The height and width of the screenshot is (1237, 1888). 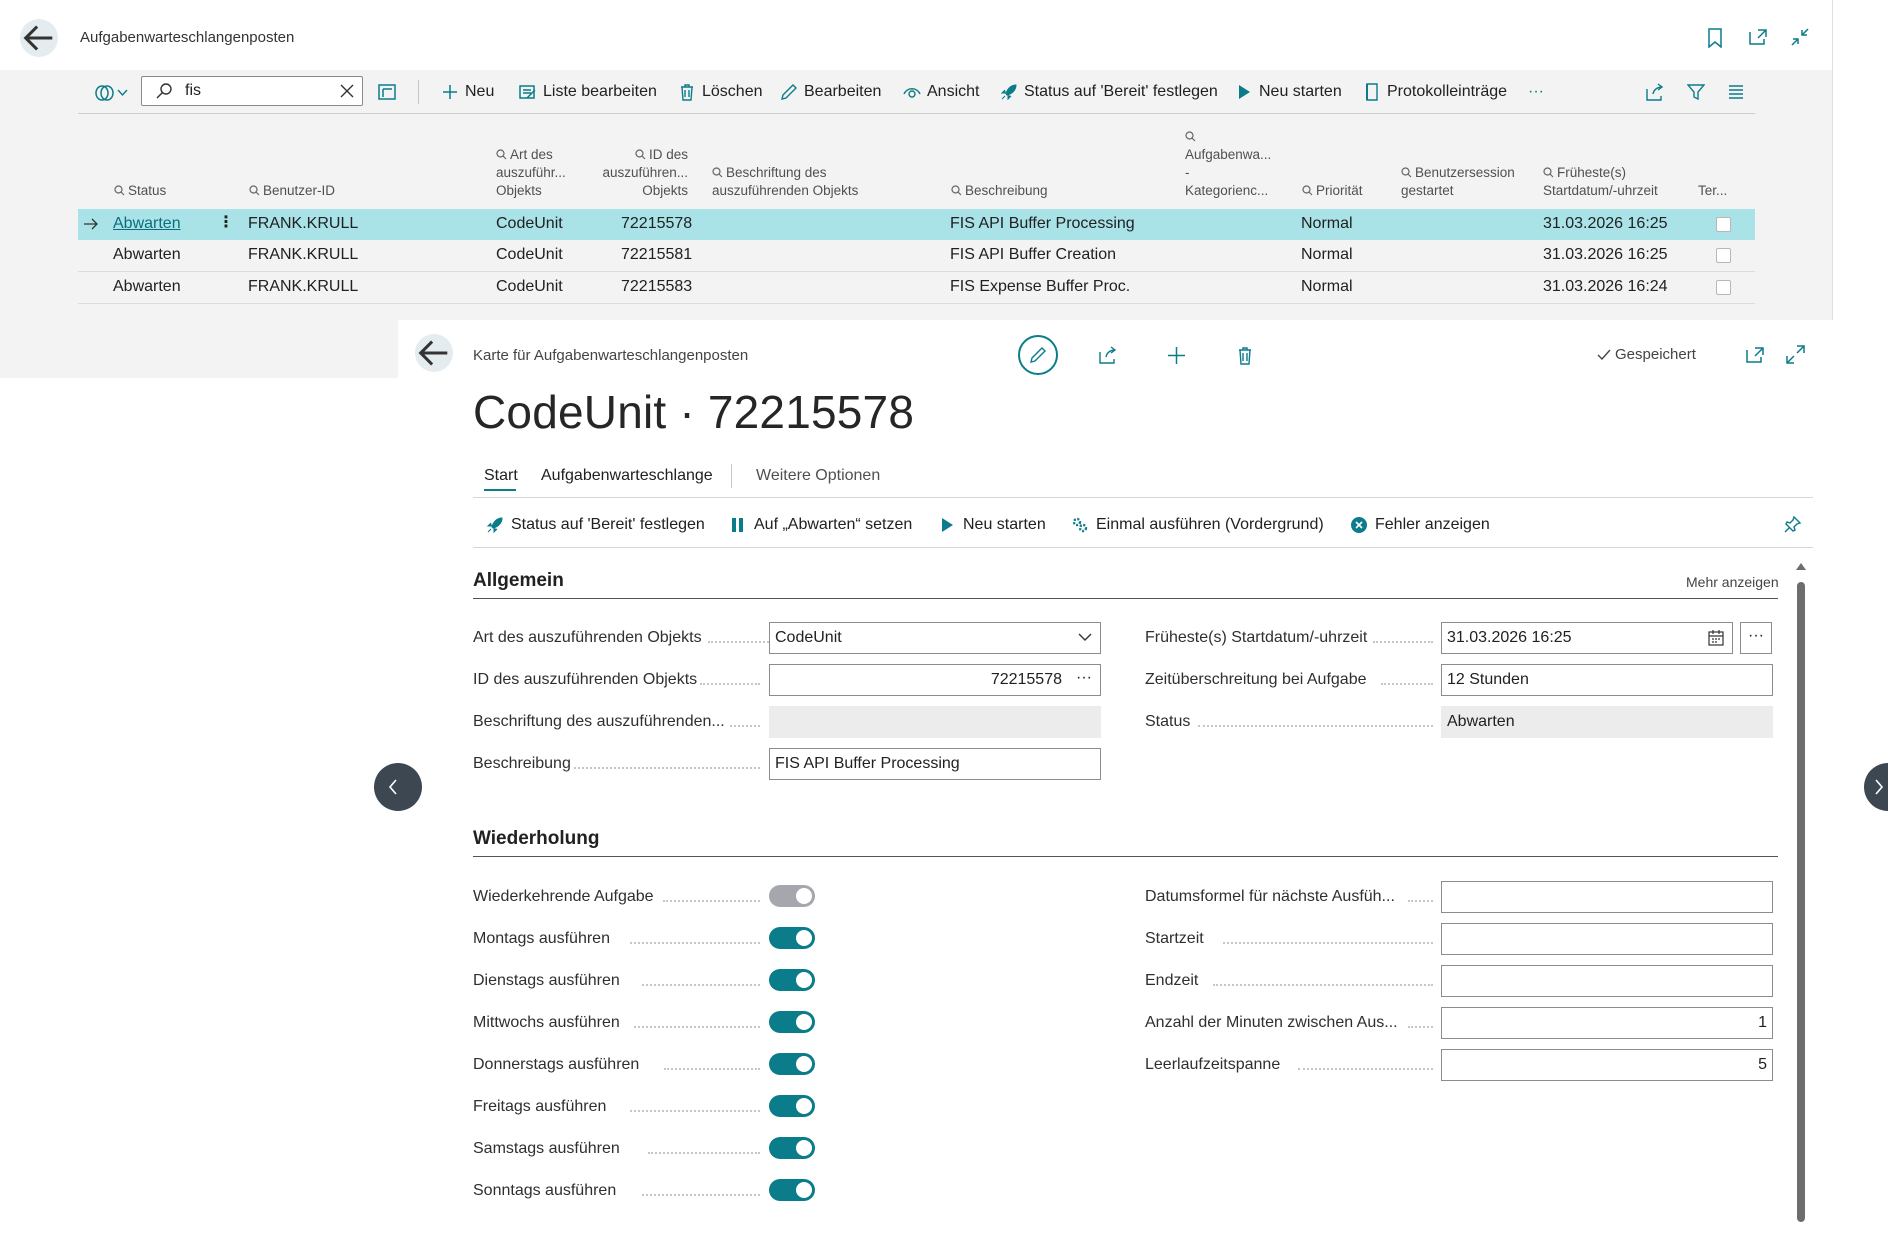 What do you see at coordinates (1696, 92) in the screenshot?
I see `filter-icon` at bounding box center [1696, 92].